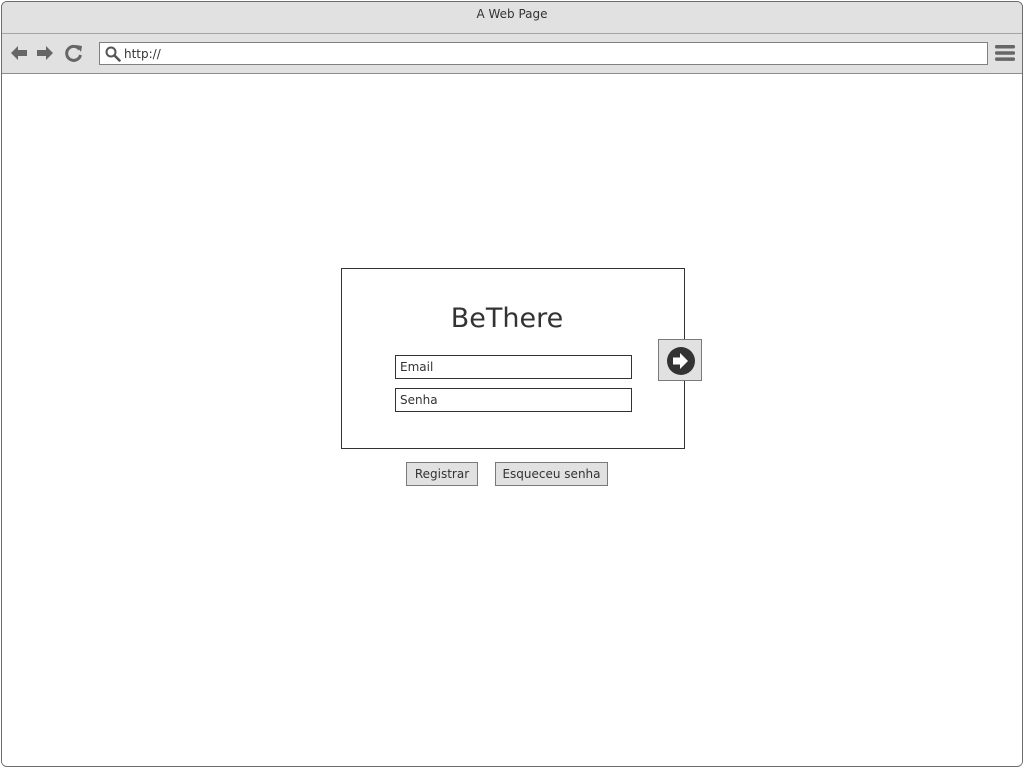 Image resolution: width=1024 pixels, height=768 pixels. What do you see at coordinates (442, 474) in the screenshot?
I see `register-button: Registrar` at bounding box center [442, 474].